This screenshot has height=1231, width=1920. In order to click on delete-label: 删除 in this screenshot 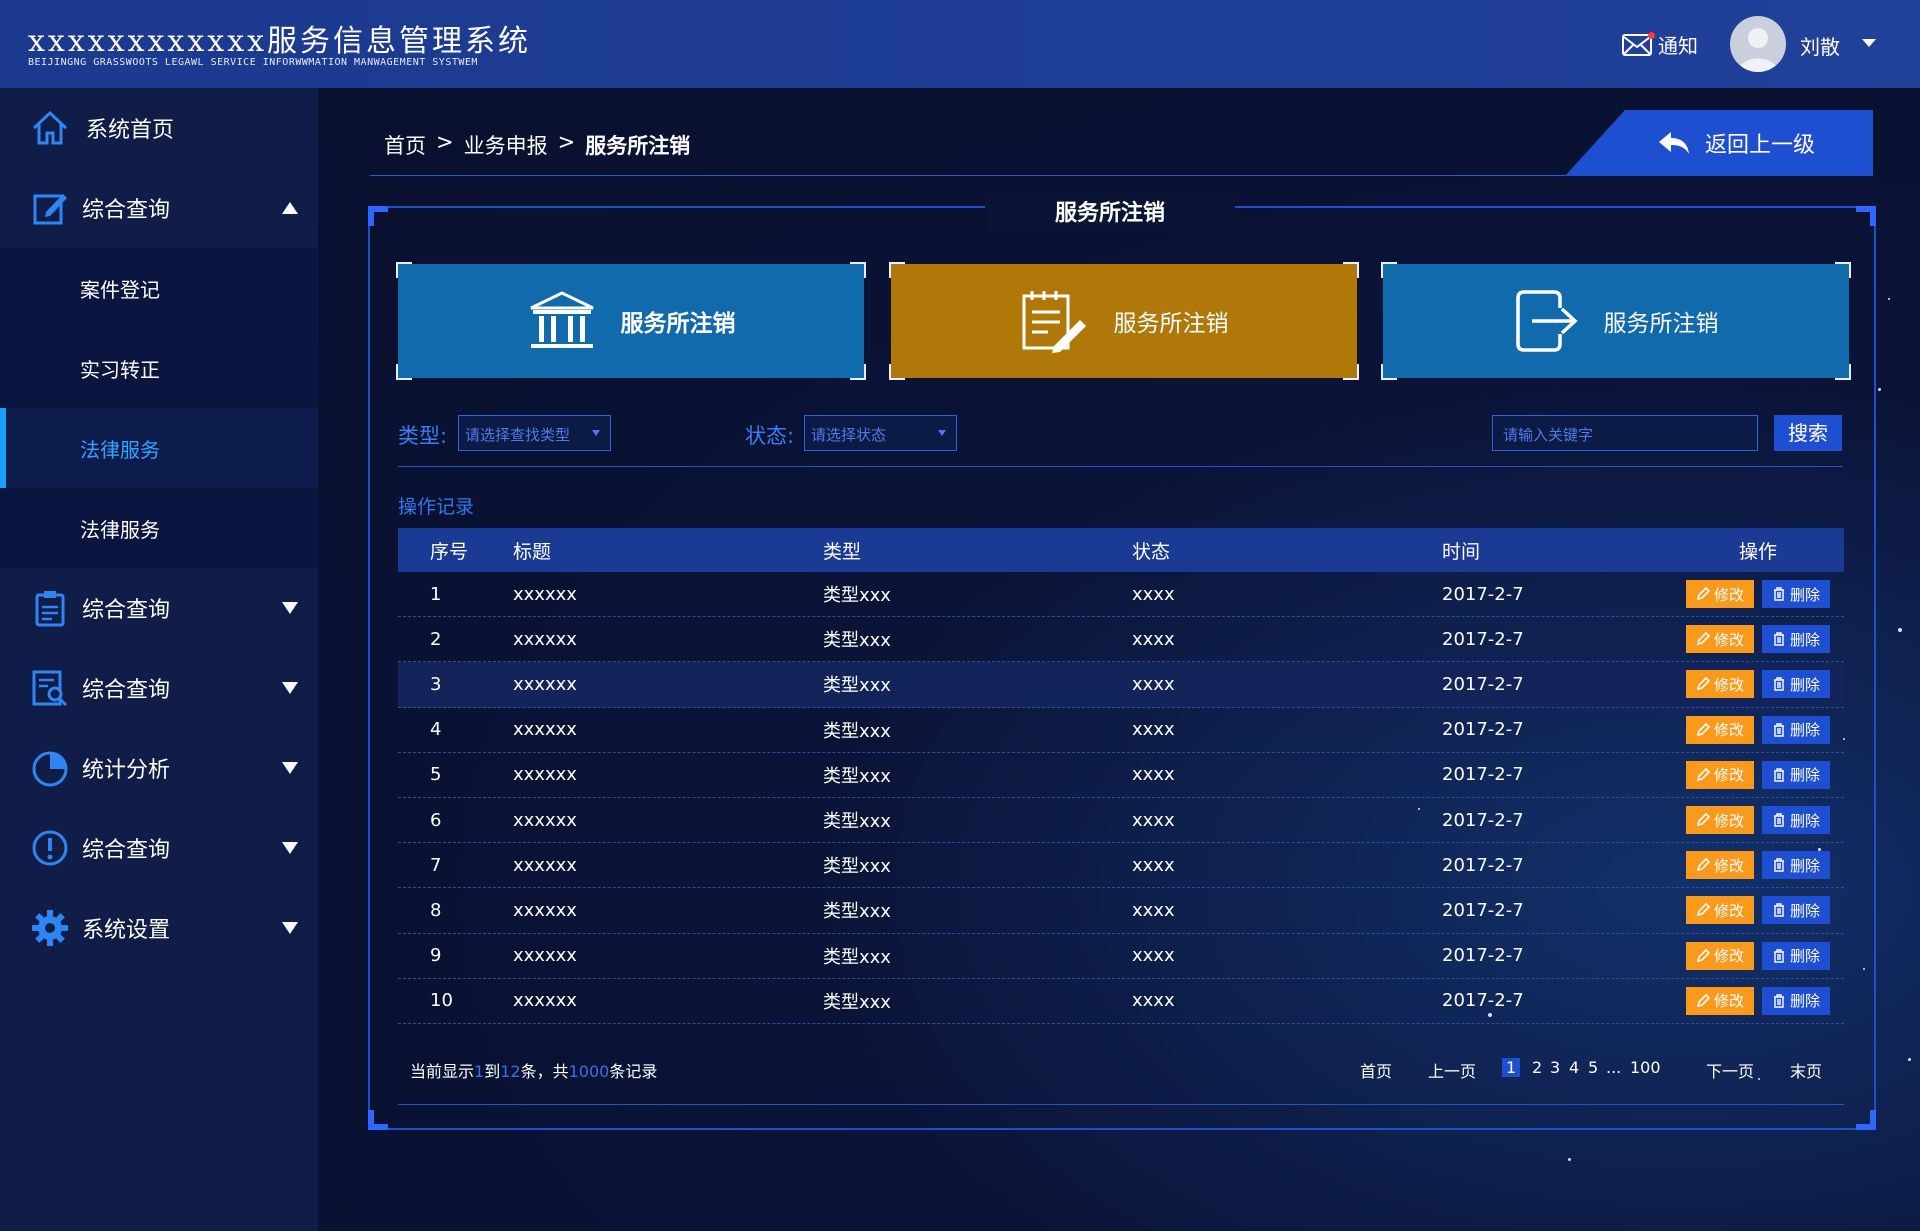, I will do `click(1804, 730)`.